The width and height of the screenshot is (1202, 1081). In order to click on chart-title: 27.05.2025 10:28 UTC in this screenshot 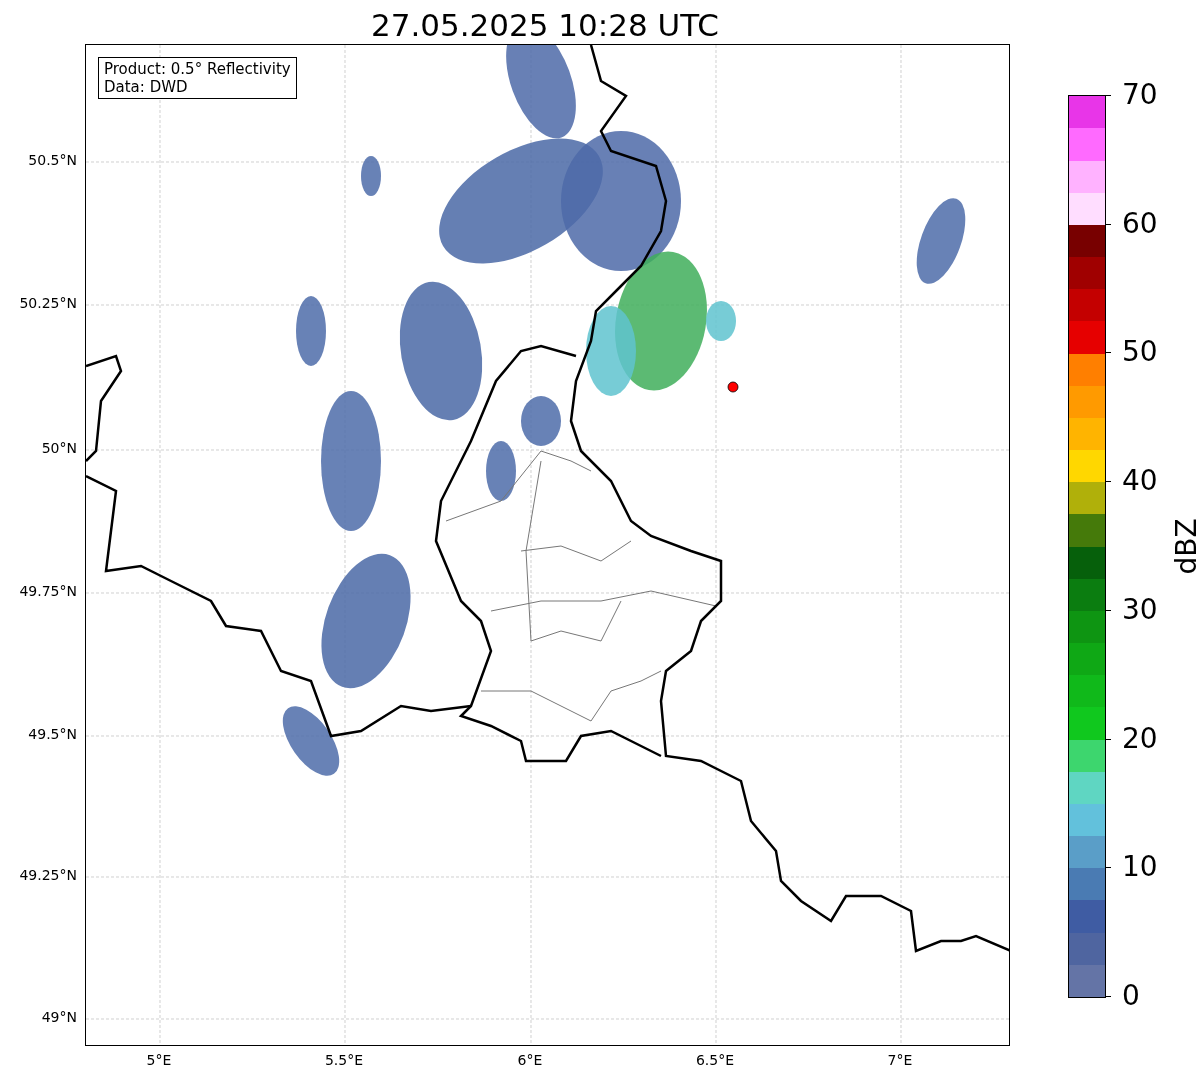, I will do `click(545, 25)`.